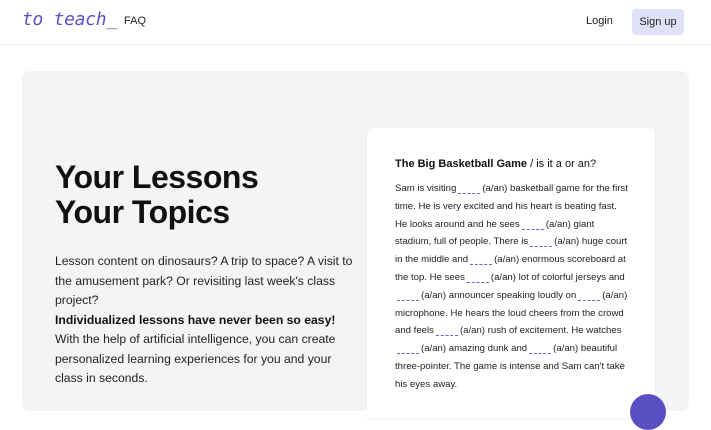  Describe the element at coordinates (563, 164) in the screenshot. I see `exercise-subtitle: / is it a or an?` at that location.